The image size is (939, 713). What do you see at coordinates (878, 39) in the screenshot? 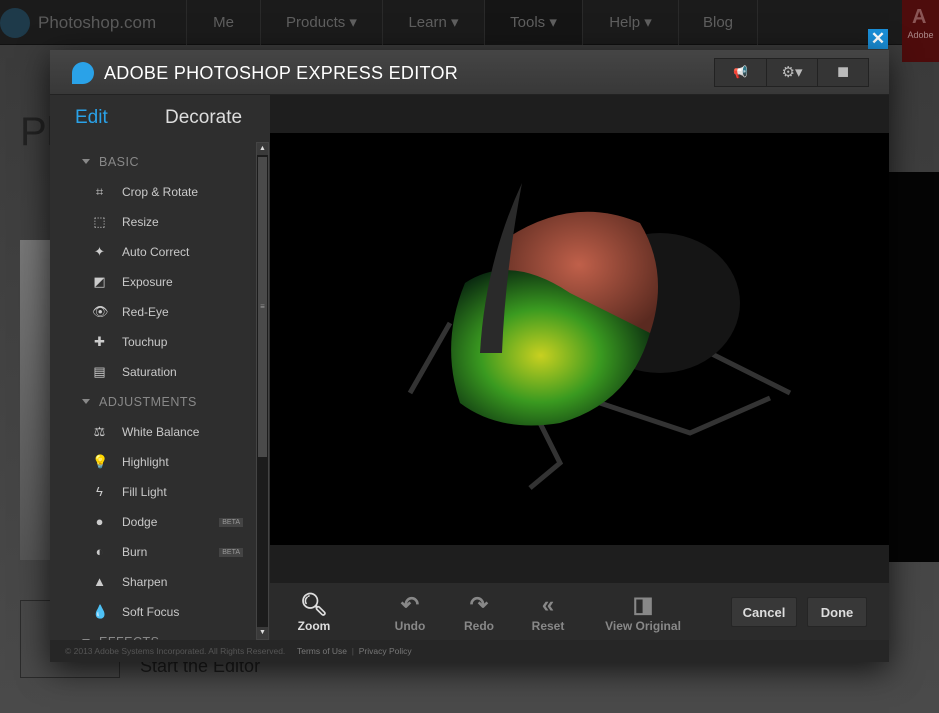
I see `close-button: ✕` at bounding box center [878, 39].